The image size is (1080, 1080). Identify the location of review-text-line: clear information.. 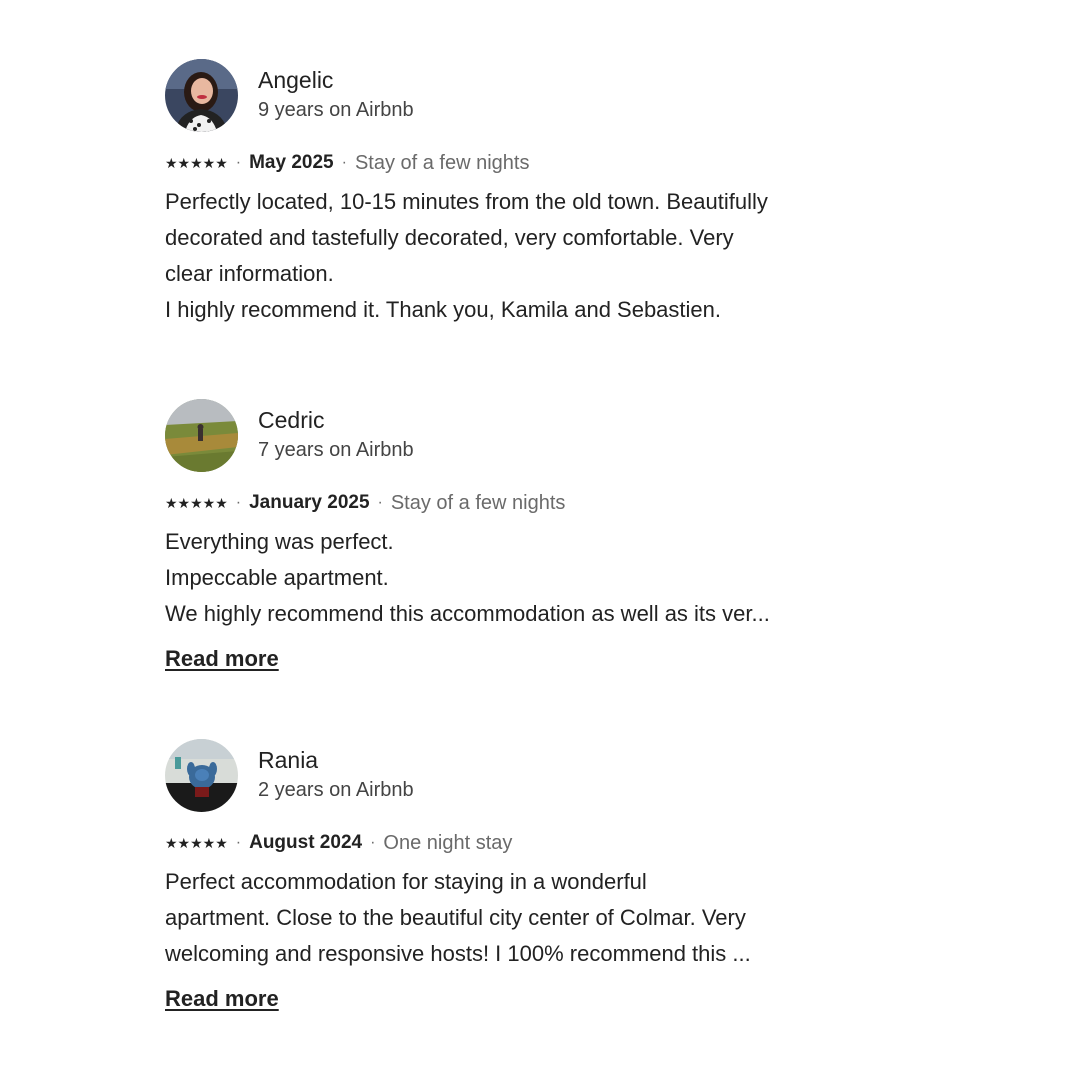
(249, 273).